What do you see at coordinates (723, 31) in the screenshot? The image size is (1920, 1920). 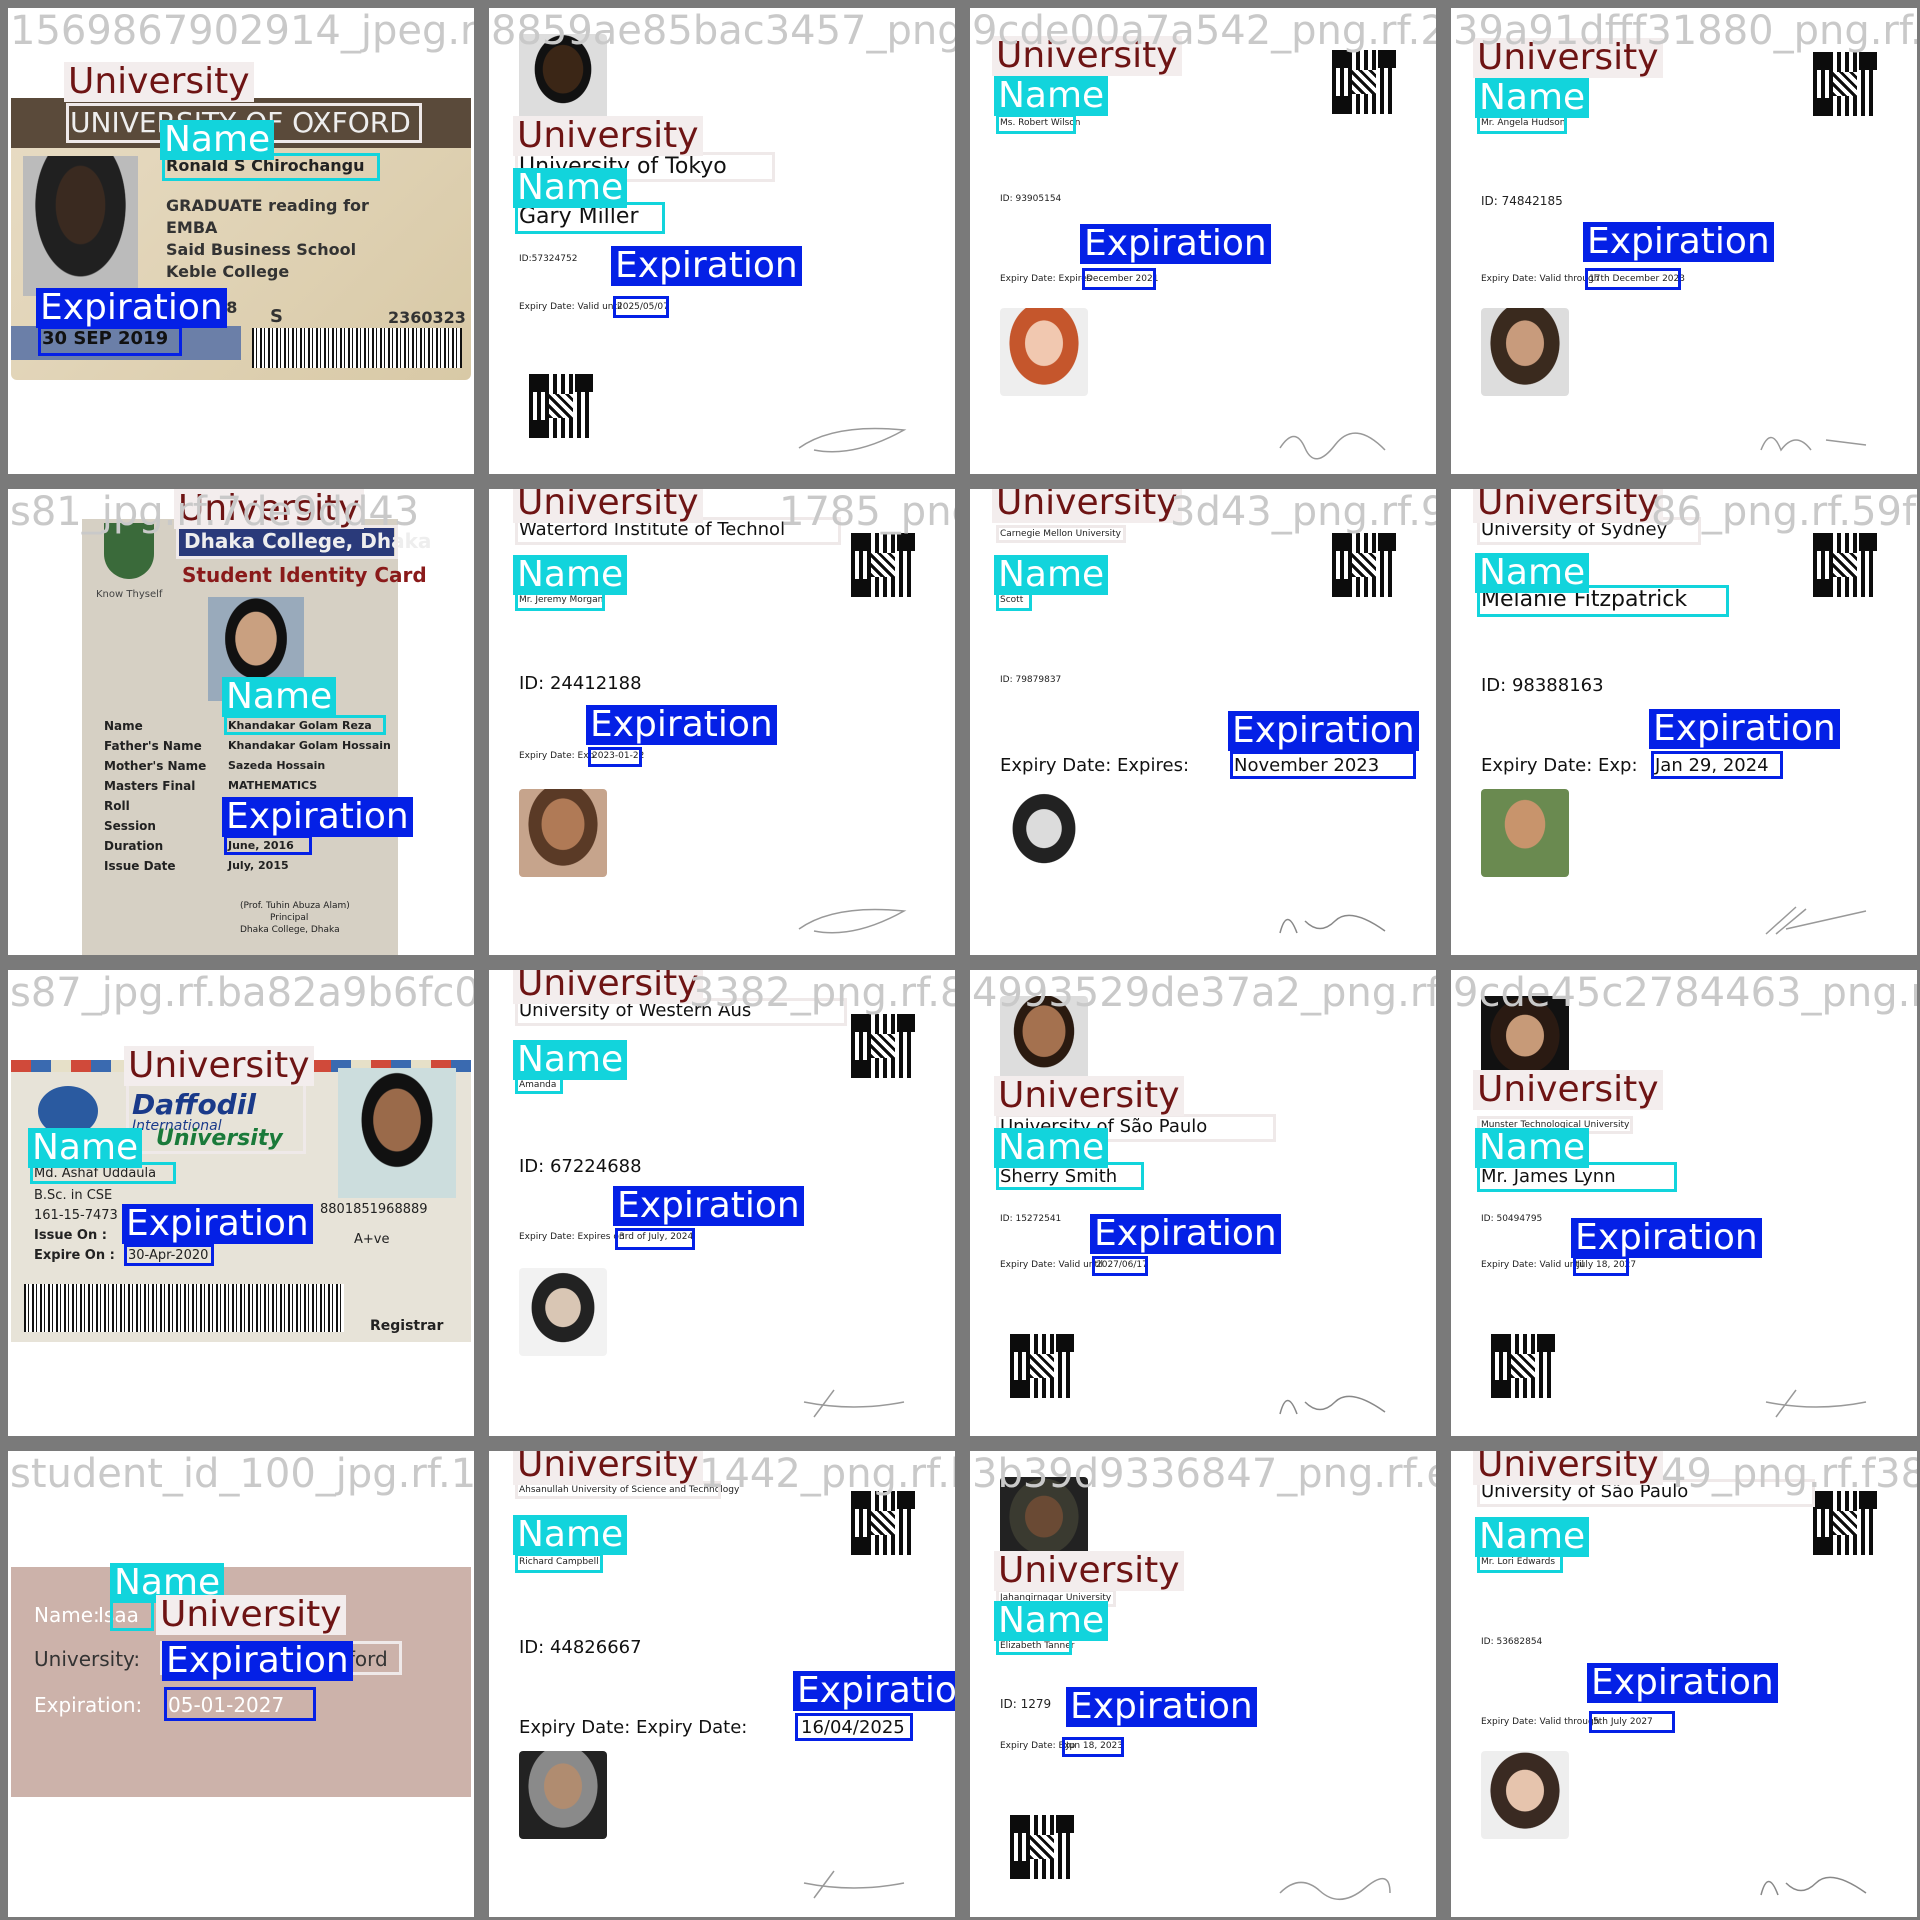 I see `file-name: 8859ae85bac3457_png.rf.ad21` at bounding box center [723, 31].